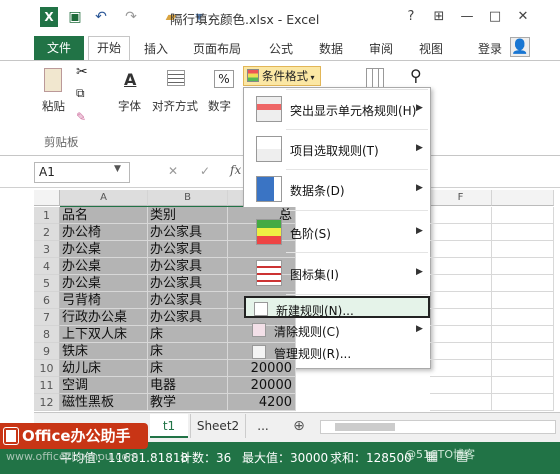  Describe the element at coordinates (282, 76) in the screenshot. I see `conditional-format-button: 条件格式 ▾` at that location.